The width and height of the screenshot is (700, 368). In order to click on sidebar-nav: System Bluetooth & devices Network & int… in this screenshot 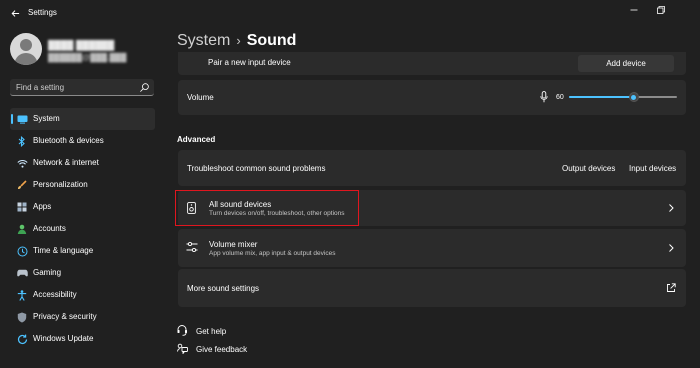, I will do `click(82, 229)`.